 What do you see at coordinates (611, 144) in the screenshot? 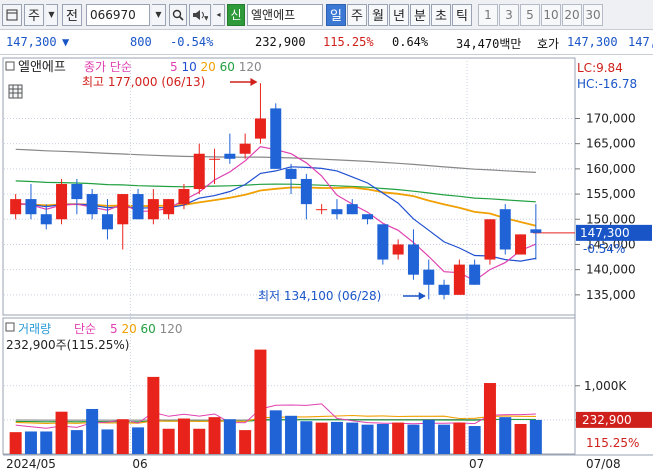
I see `price-tick-label: 165,000` at bounding box center [611, 144].